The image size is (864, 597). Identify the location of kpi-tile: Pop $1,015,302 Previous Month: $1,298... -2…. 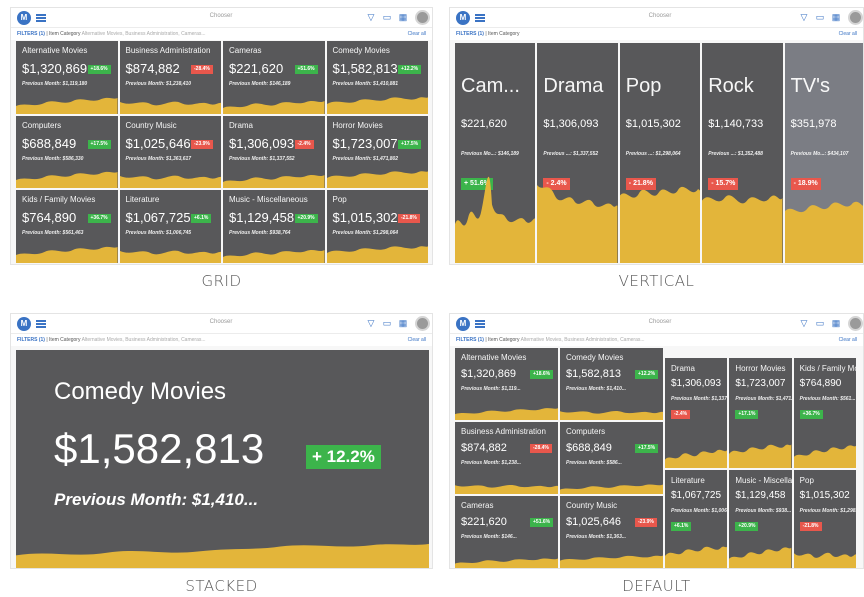
(824, 519).